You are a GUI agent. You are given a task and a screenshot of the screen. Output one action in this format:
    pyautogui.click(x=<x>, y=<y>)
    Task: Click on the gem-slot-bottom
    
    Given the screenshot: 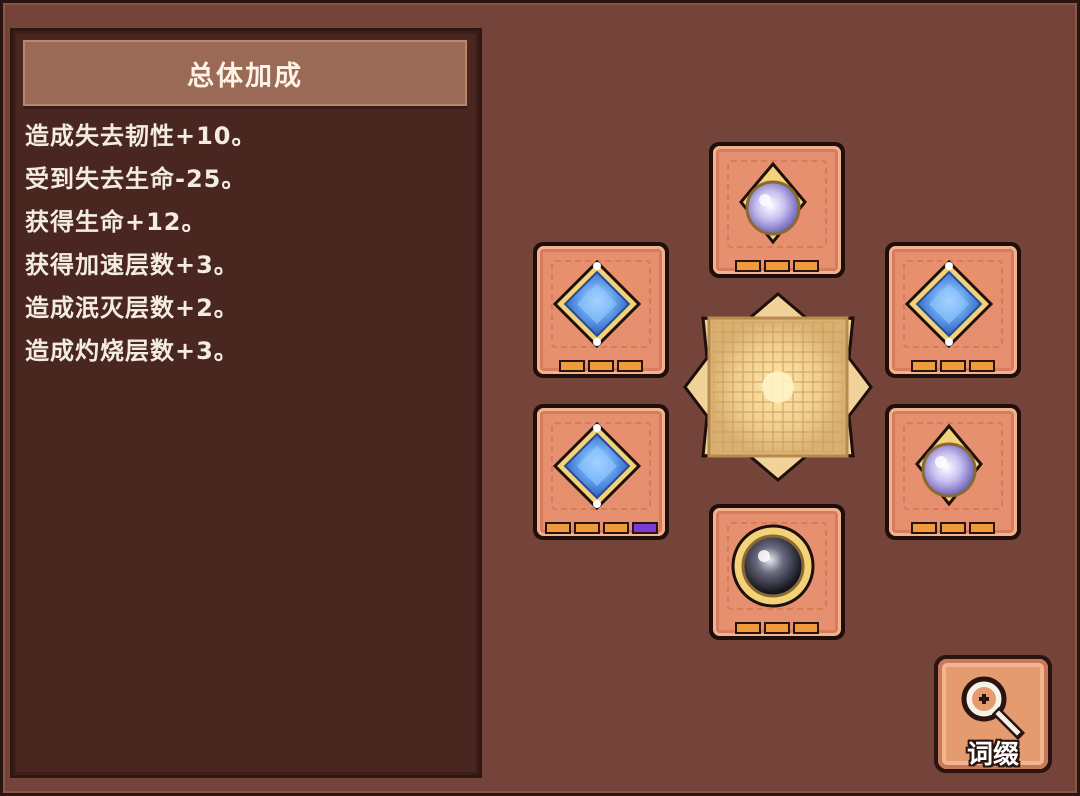 What is the action you would take?
    pyautogui.click(x=777, y=572)
    